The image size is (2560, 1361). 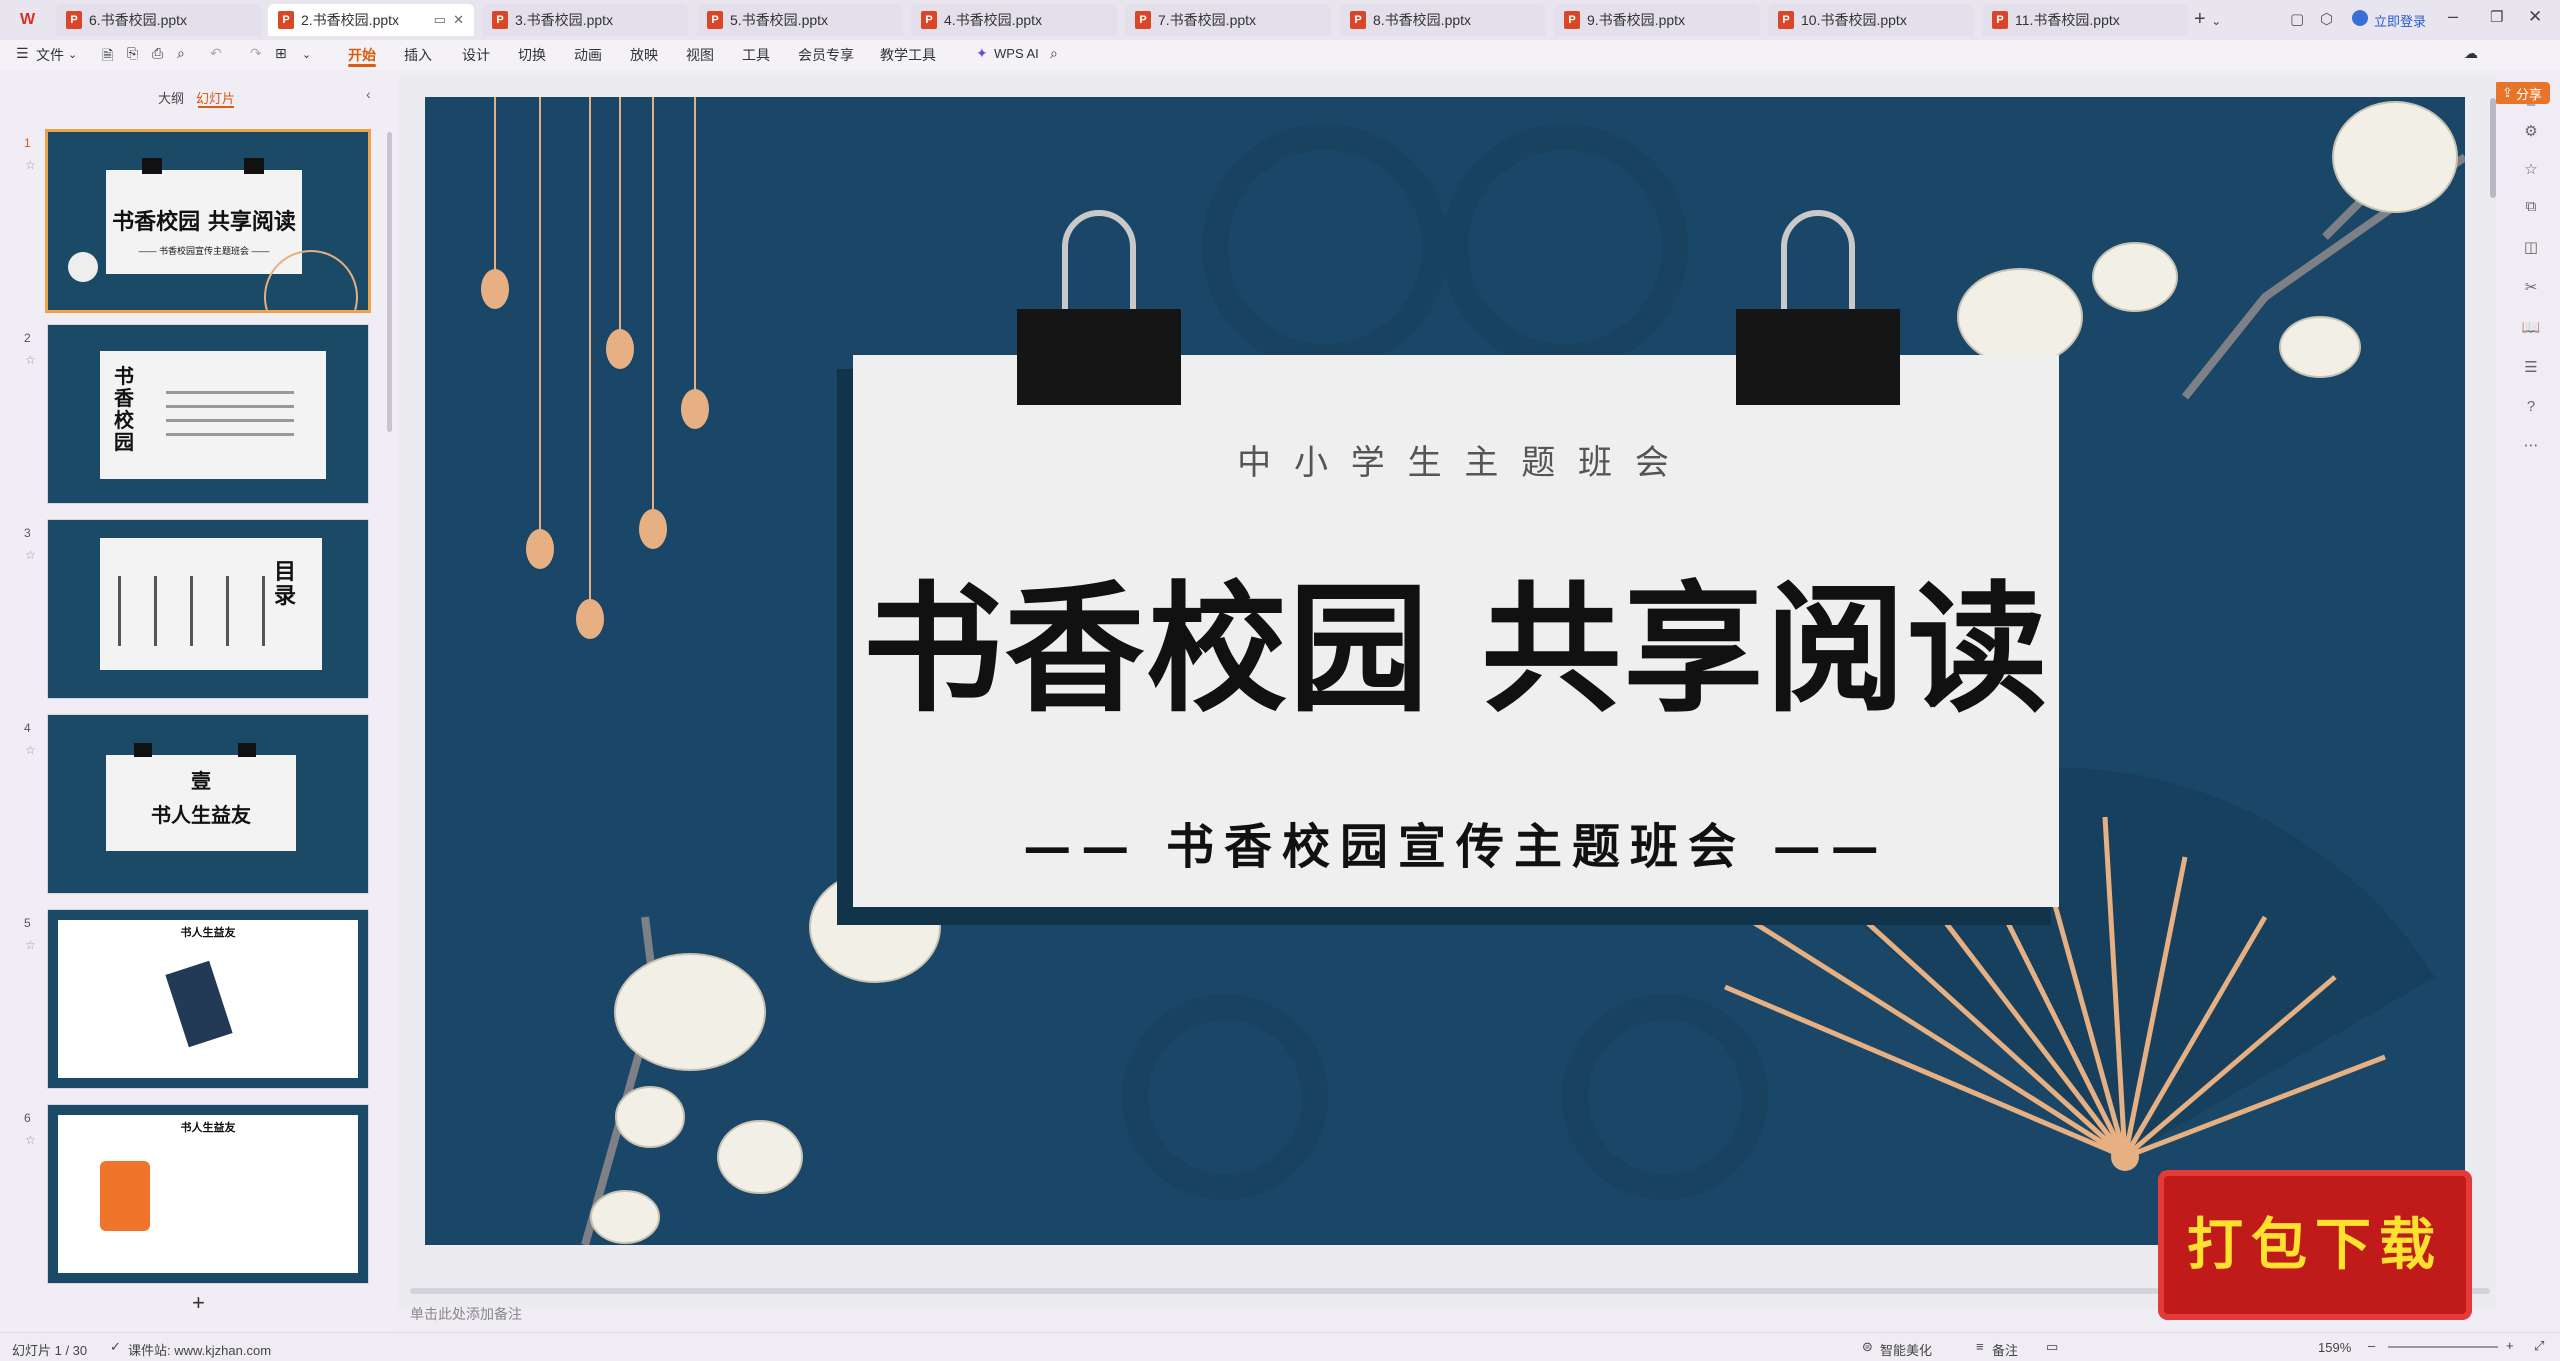 What do you see at coordinates (1054, 53) in the screenshot?
I see `search-icon: ⌕` at bounding box center [1054, 53].